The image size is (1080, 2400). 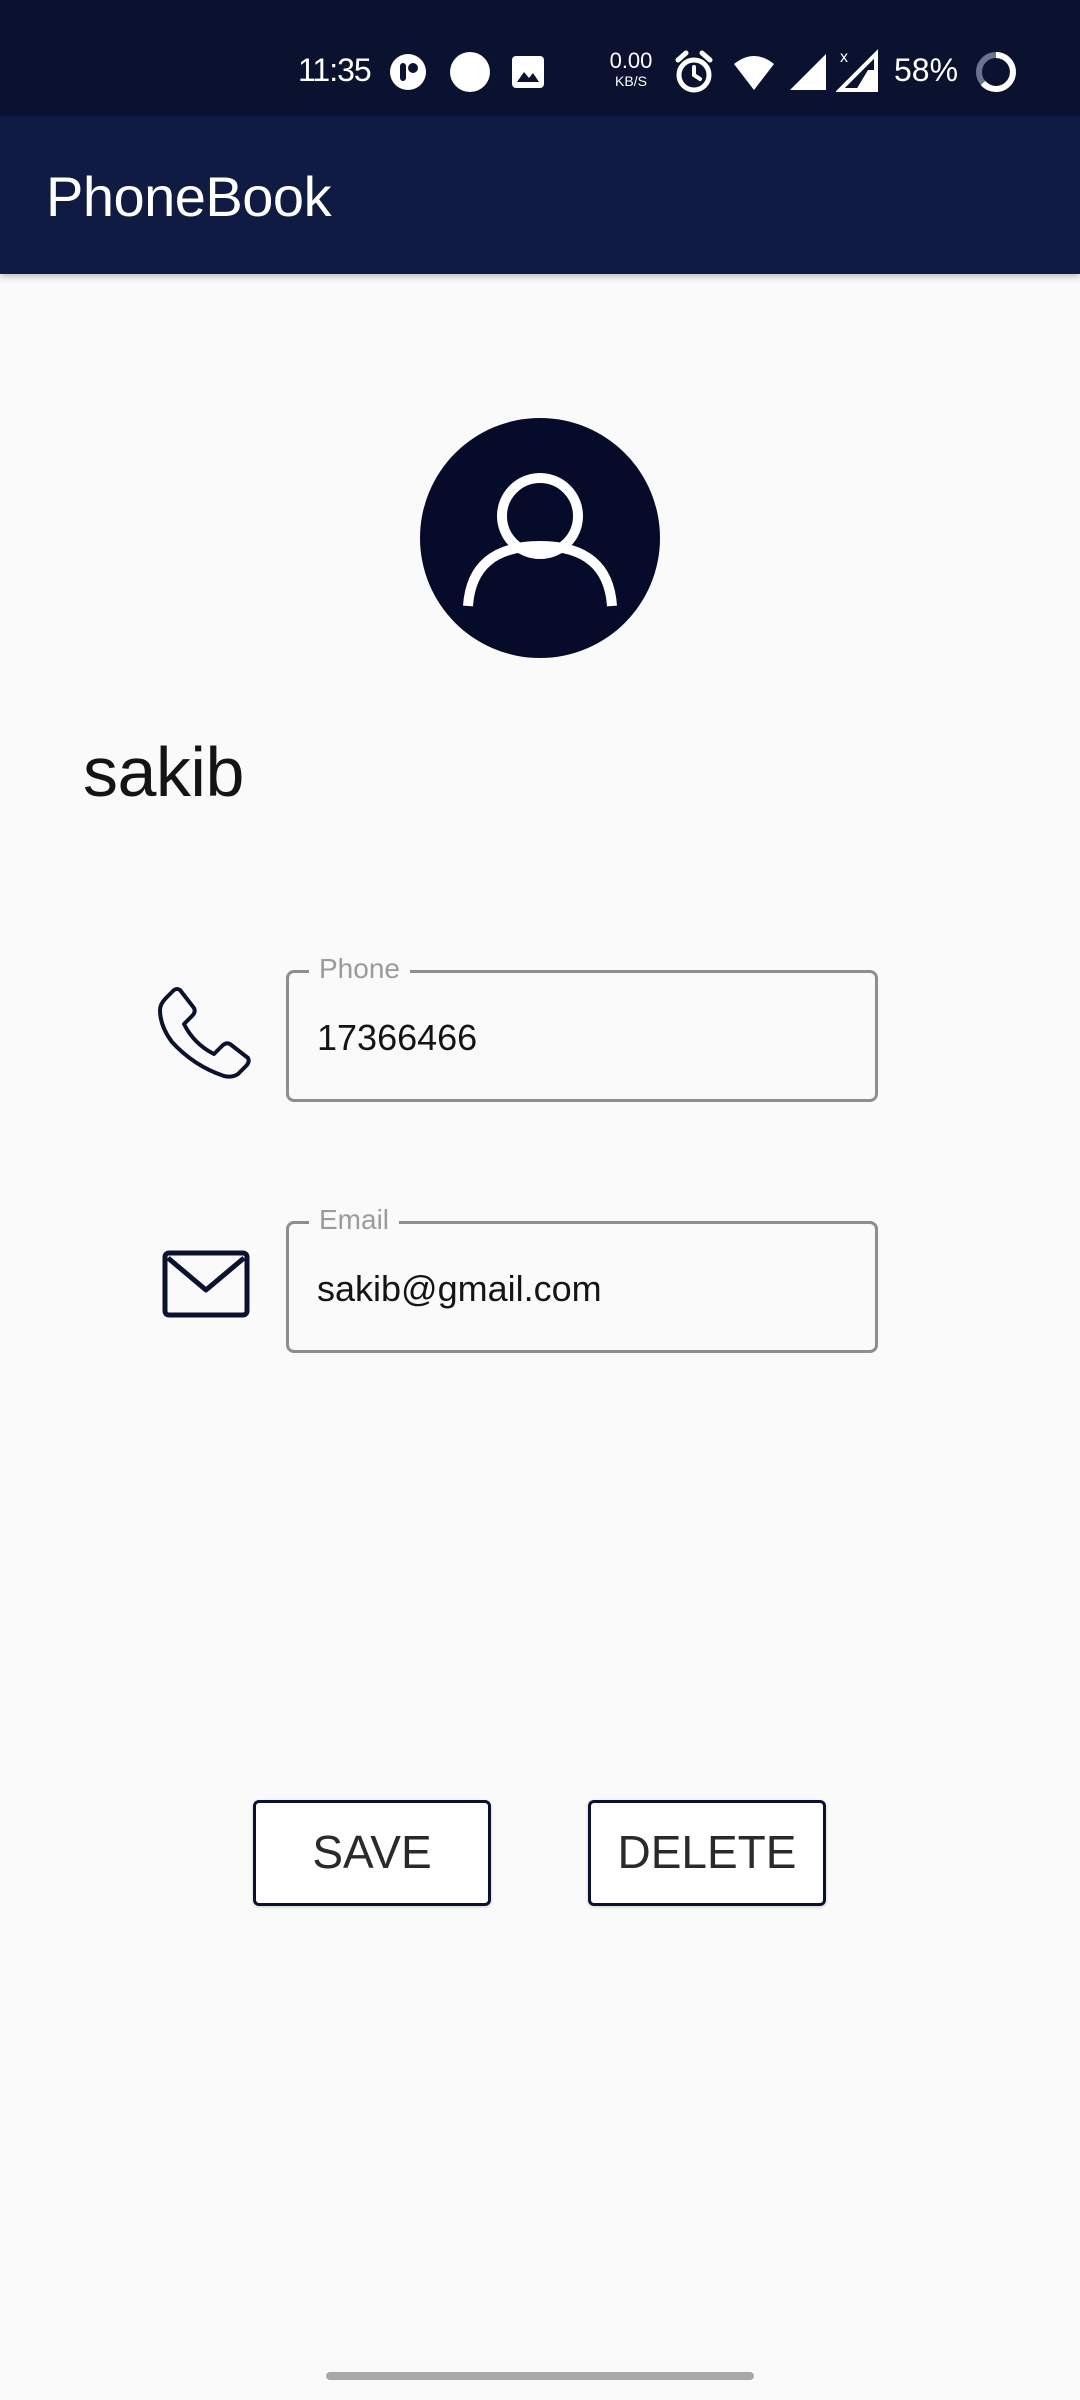 What do you see at coordinates (540, 195) in the screenshot?
I see `app-bar: PhoneBook` at bounding box center [540, 195].